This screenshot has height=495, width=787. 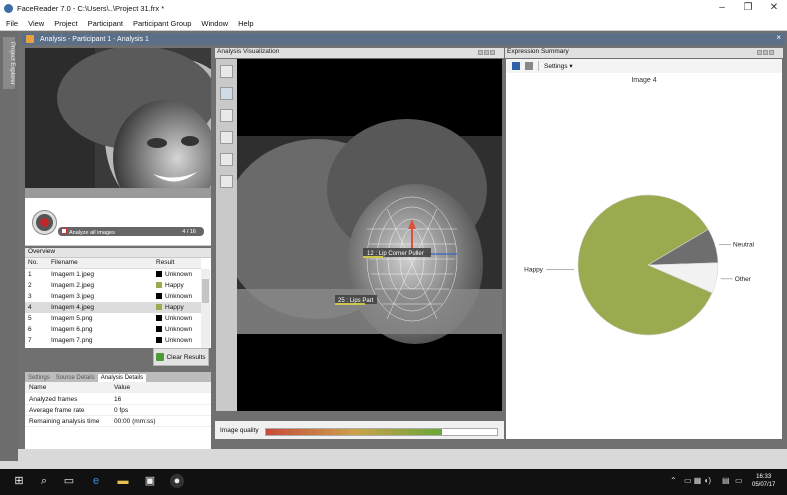 What do you see at coordinates (72, 296) in the screenshot?
I see `row-filename: Imagem 3.jpeg` at bounding box center [72, 296].